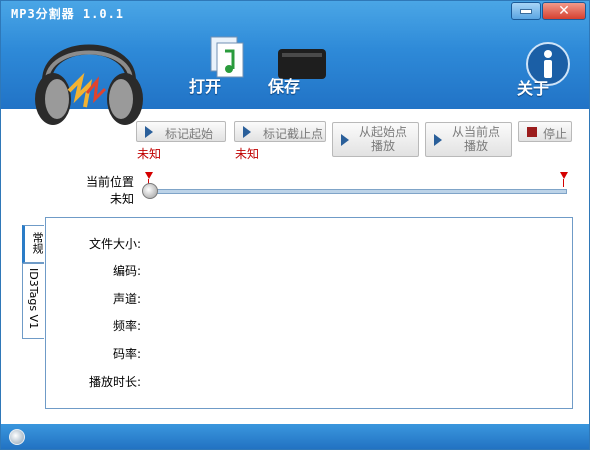 The image size is (590, 450). I want to click on play-from-current-line1: 从当前点, so click(476, 132).